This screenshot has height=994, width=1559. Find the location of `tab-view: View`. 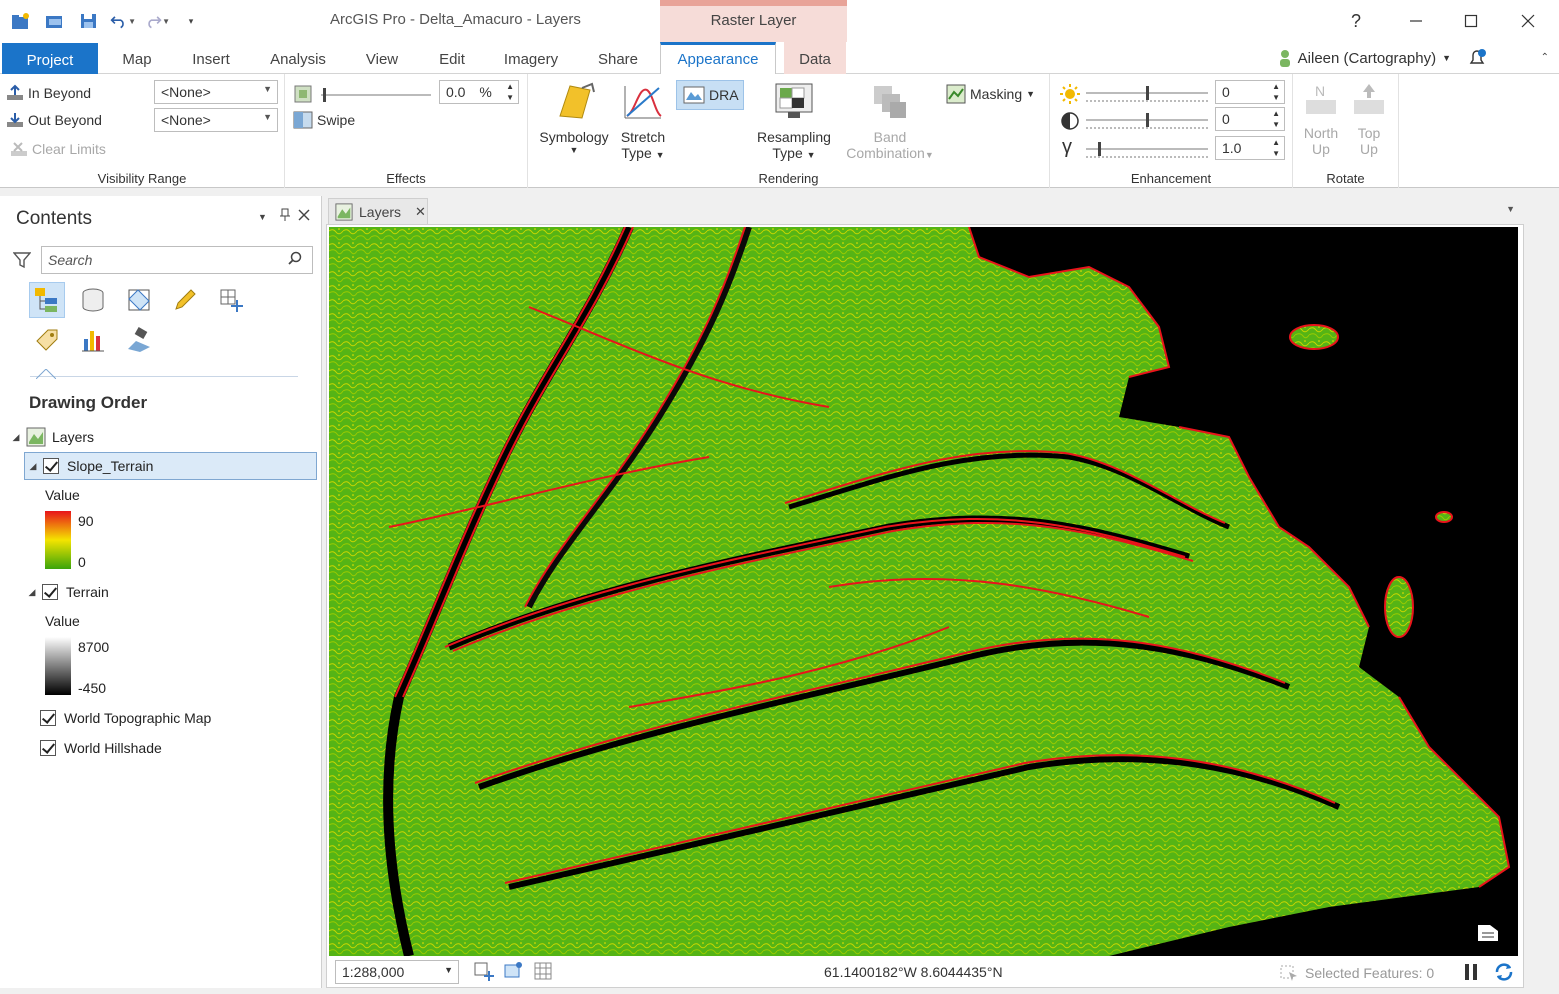

tab-view: View is located at coordinates (382, 58).